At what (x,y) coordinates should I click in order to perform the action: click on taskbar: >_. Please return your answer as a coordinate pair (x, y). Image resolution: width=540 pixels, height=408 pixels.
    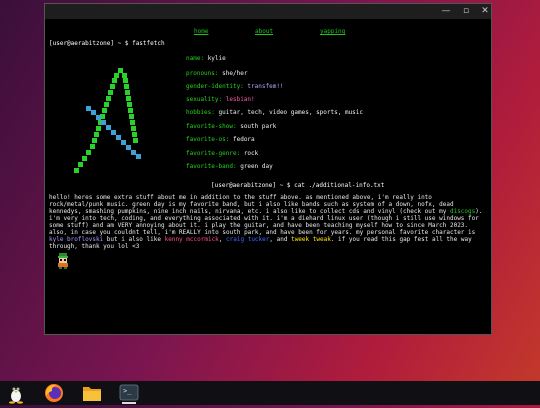
    Looking at the image, I should click on (270, 393).